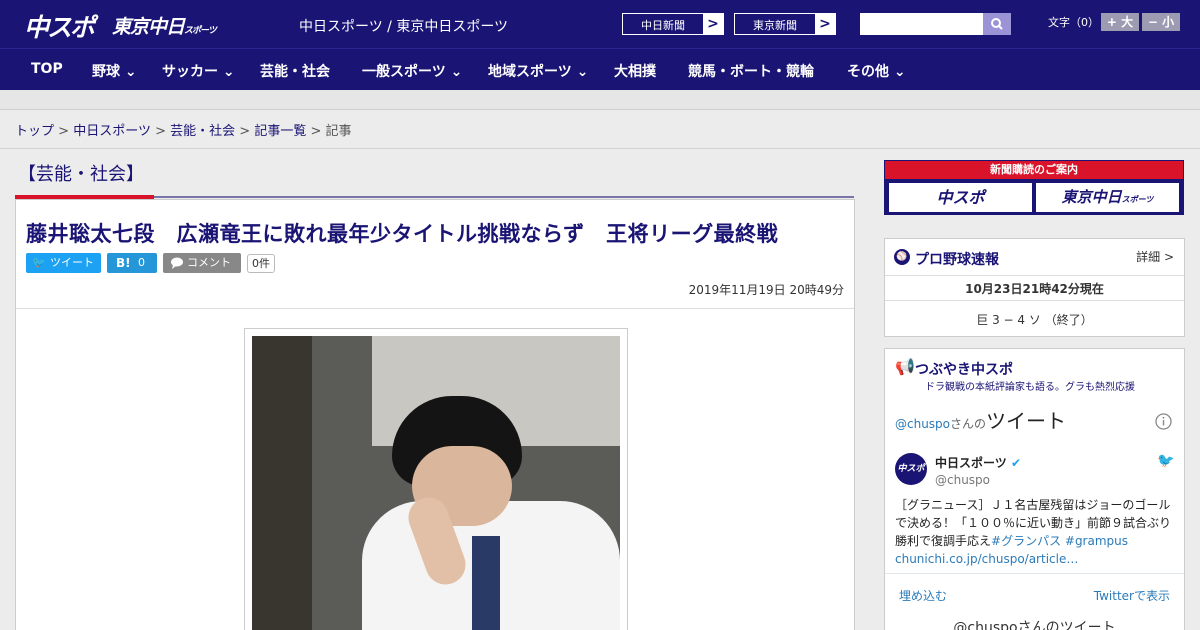  Describe the element at coordinates (112, 131) in the screenshot. I see `breadcrumb-chuspo: 中日スポーツ` at that location.